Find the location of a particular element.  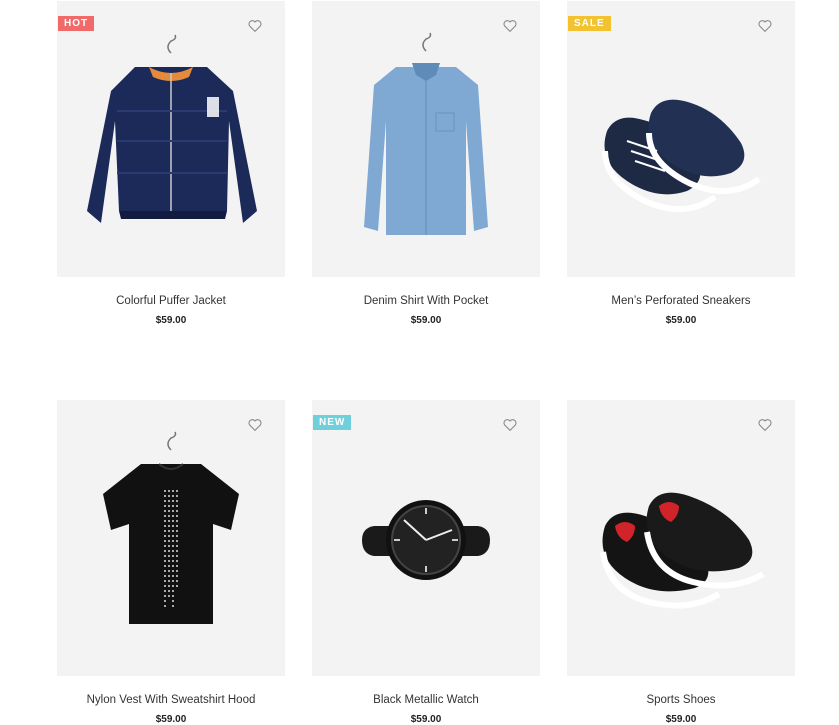

product-image: NEW is located at coordinates (426, 538).